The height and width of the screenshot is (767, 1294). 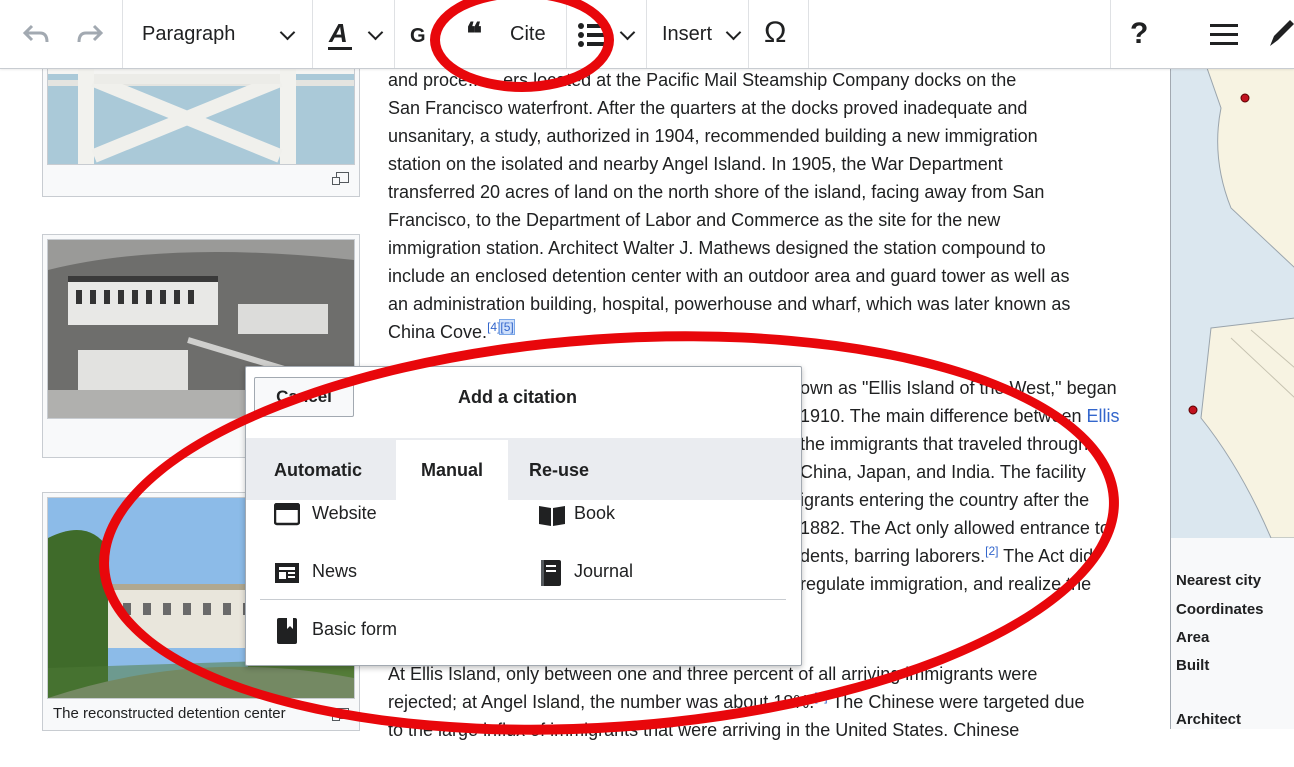 I want to click on edit-pencil-icon, so click(x=1280, y=34).